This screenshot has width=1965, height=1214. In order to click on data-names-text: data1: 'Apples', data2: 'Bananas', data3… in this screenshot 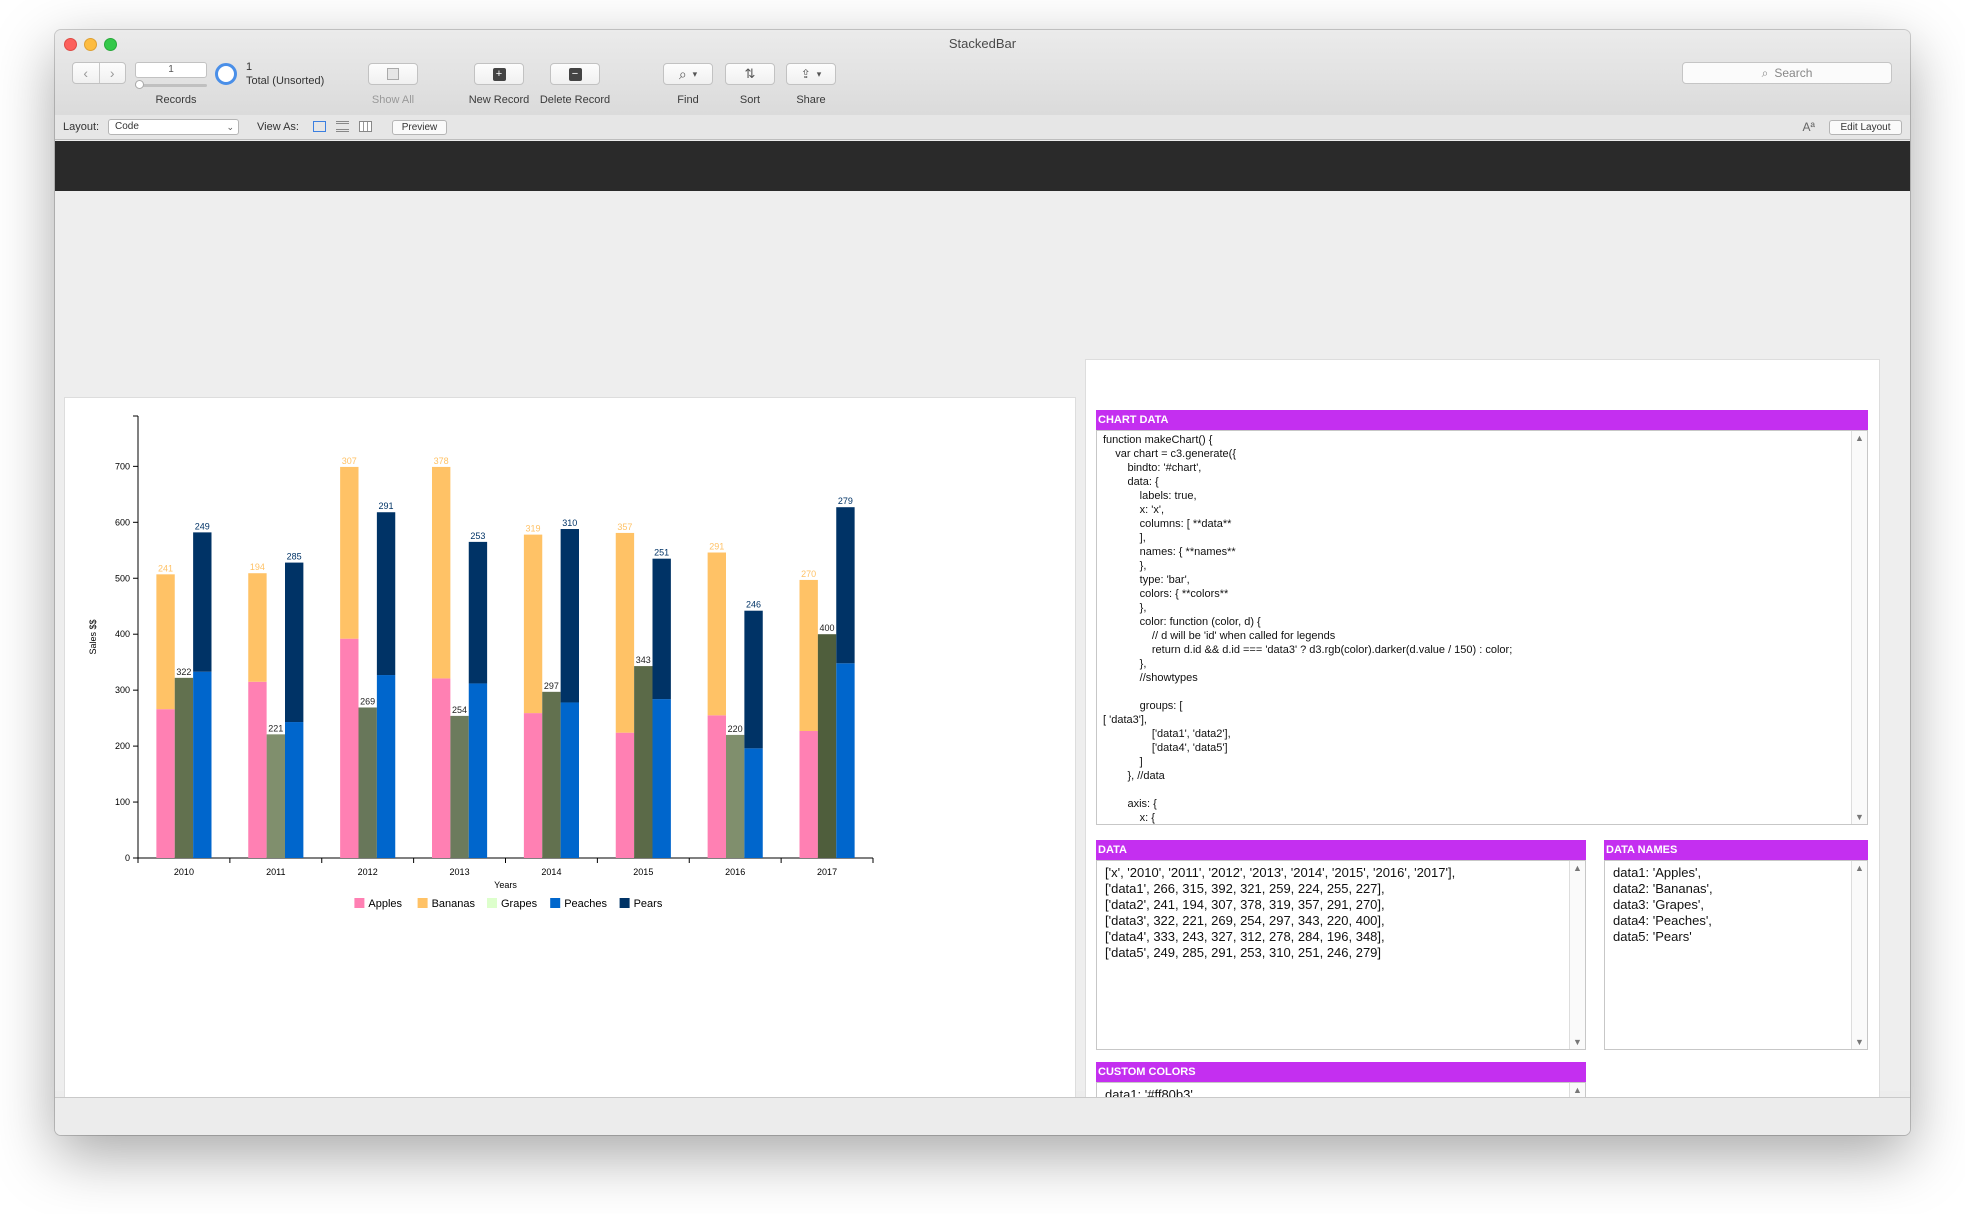, I will do `click(1663, 904)`.